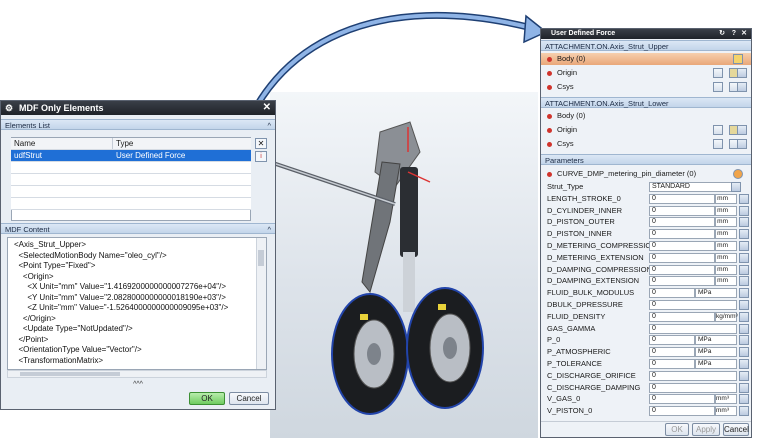  Describe the element at coordinates (137, 374) in the screenshot. I see `horizontal-scrollbar` at that location.